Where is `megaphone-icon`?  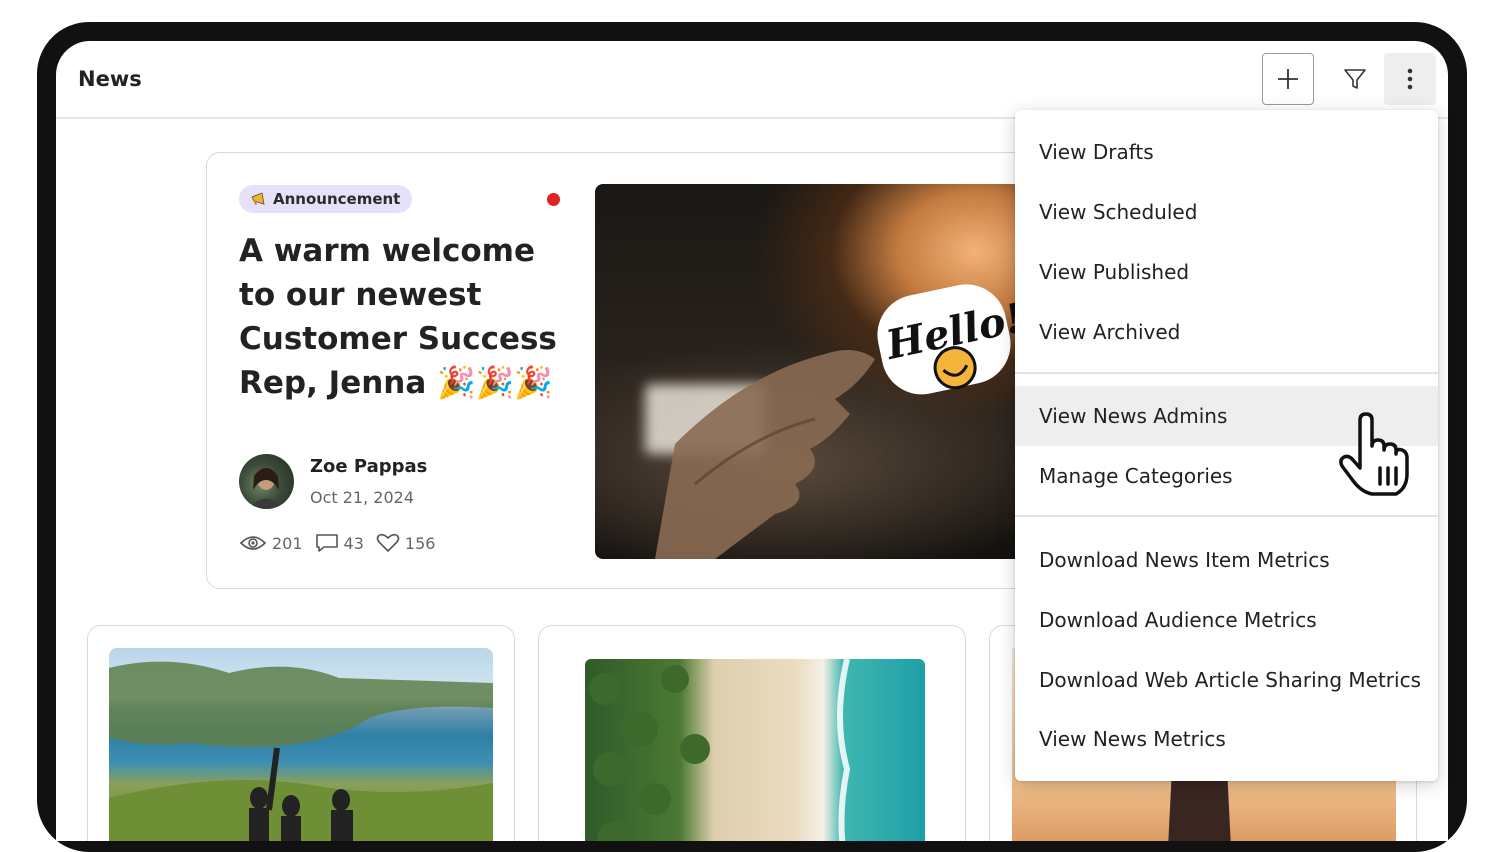 megaphone-icon is located at coordinates (258, 198).